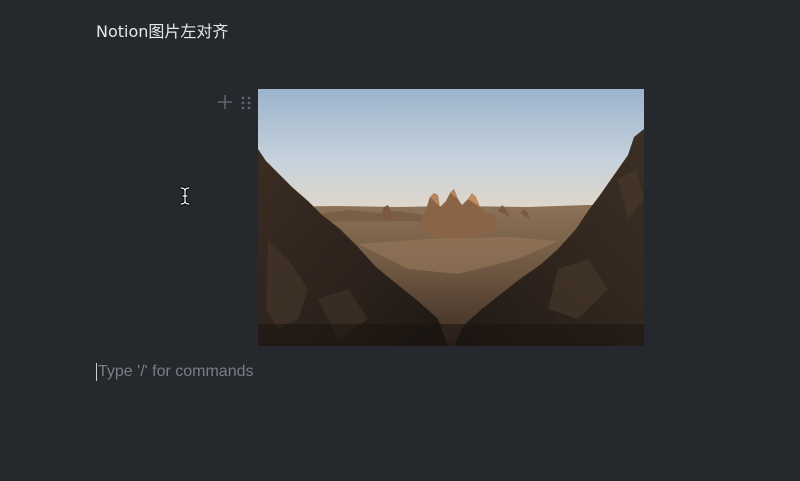 This screenshot has width=800, height=481. What do you see at coordinates (185, 196) in the screenshot?
I see `text-cursor-icon` at bounding box center [185, 196].